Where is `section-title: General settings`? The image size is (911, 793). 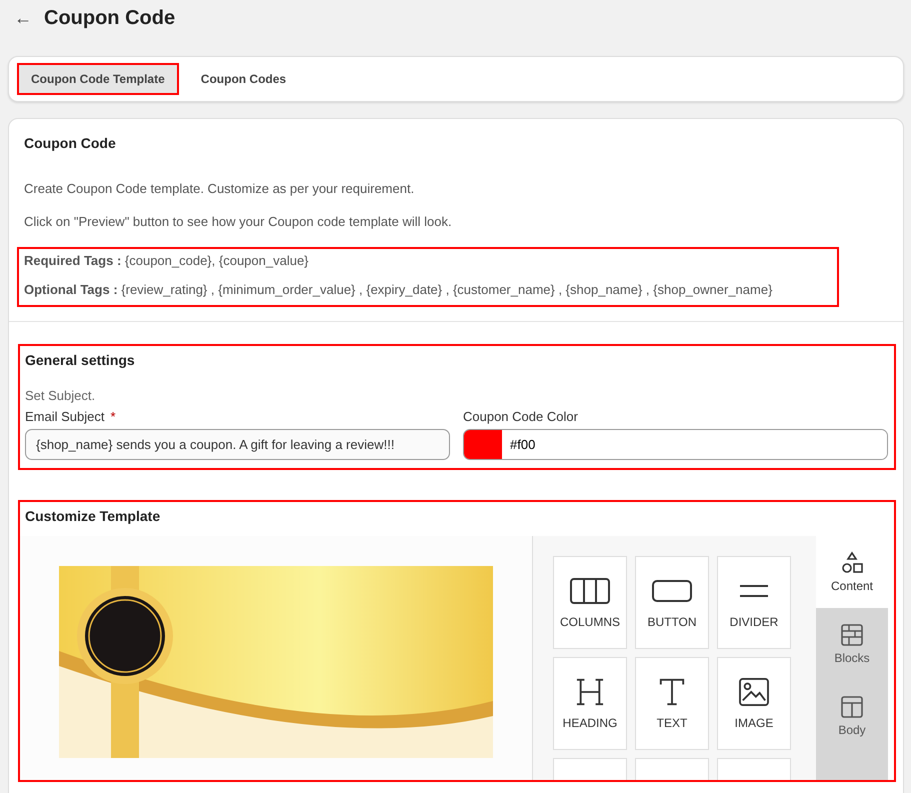
section-title: General settings is located at coordinates (80, 360).